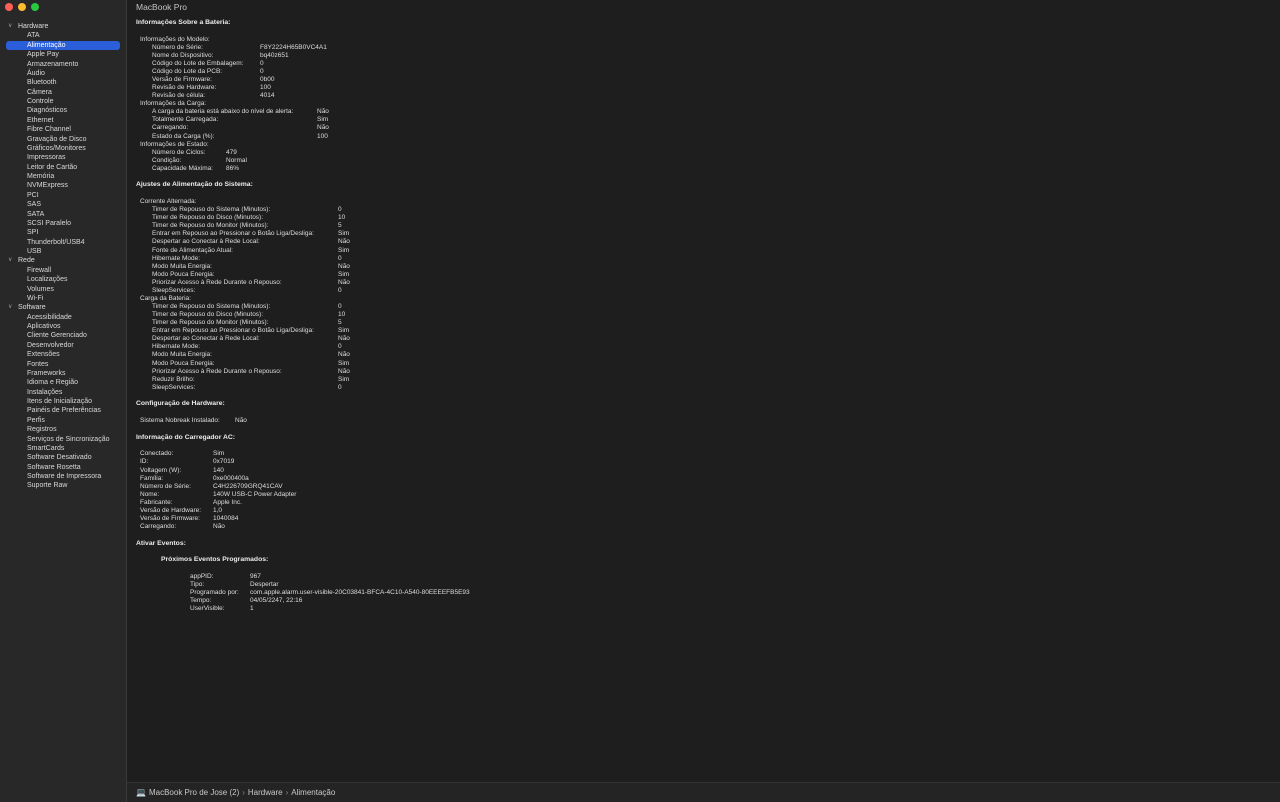  What do you see at coordinates (293, 47) in the screenshot?
I see `info-value: F8Y2224H65B0VC4A1` at bounding box center [293, 47].